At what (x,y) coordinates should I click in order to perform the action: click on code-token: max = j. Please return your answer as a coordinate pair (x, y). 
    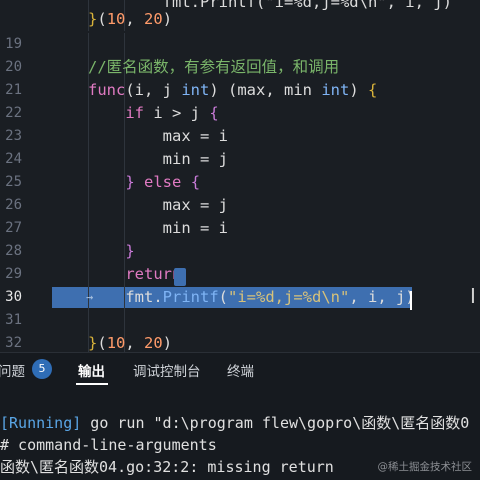
    Looking at the image, I should click on (158, 205).